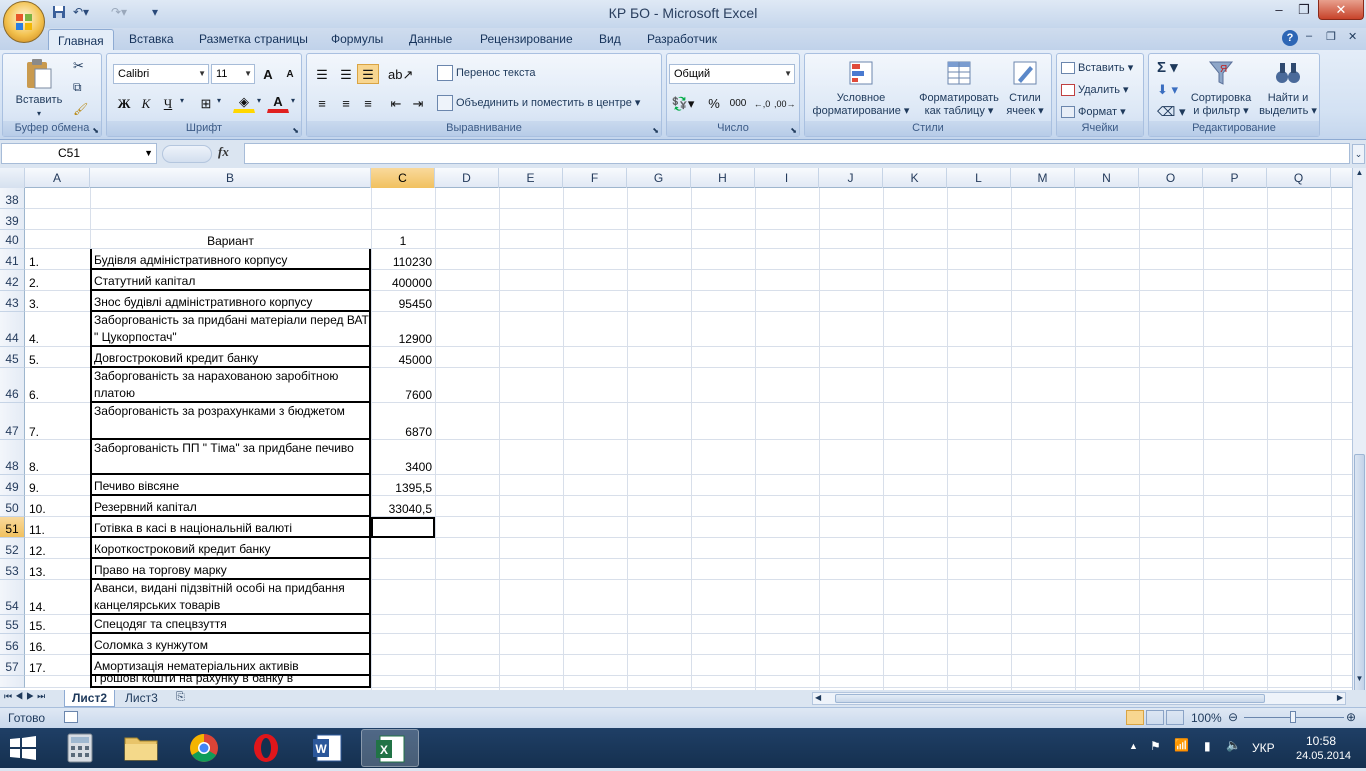 The image size is (1366, 771). What do you see at coordinates (390, 748) in the screenshot?
I see `excel-icon: X` at bounding box center [390, 748].